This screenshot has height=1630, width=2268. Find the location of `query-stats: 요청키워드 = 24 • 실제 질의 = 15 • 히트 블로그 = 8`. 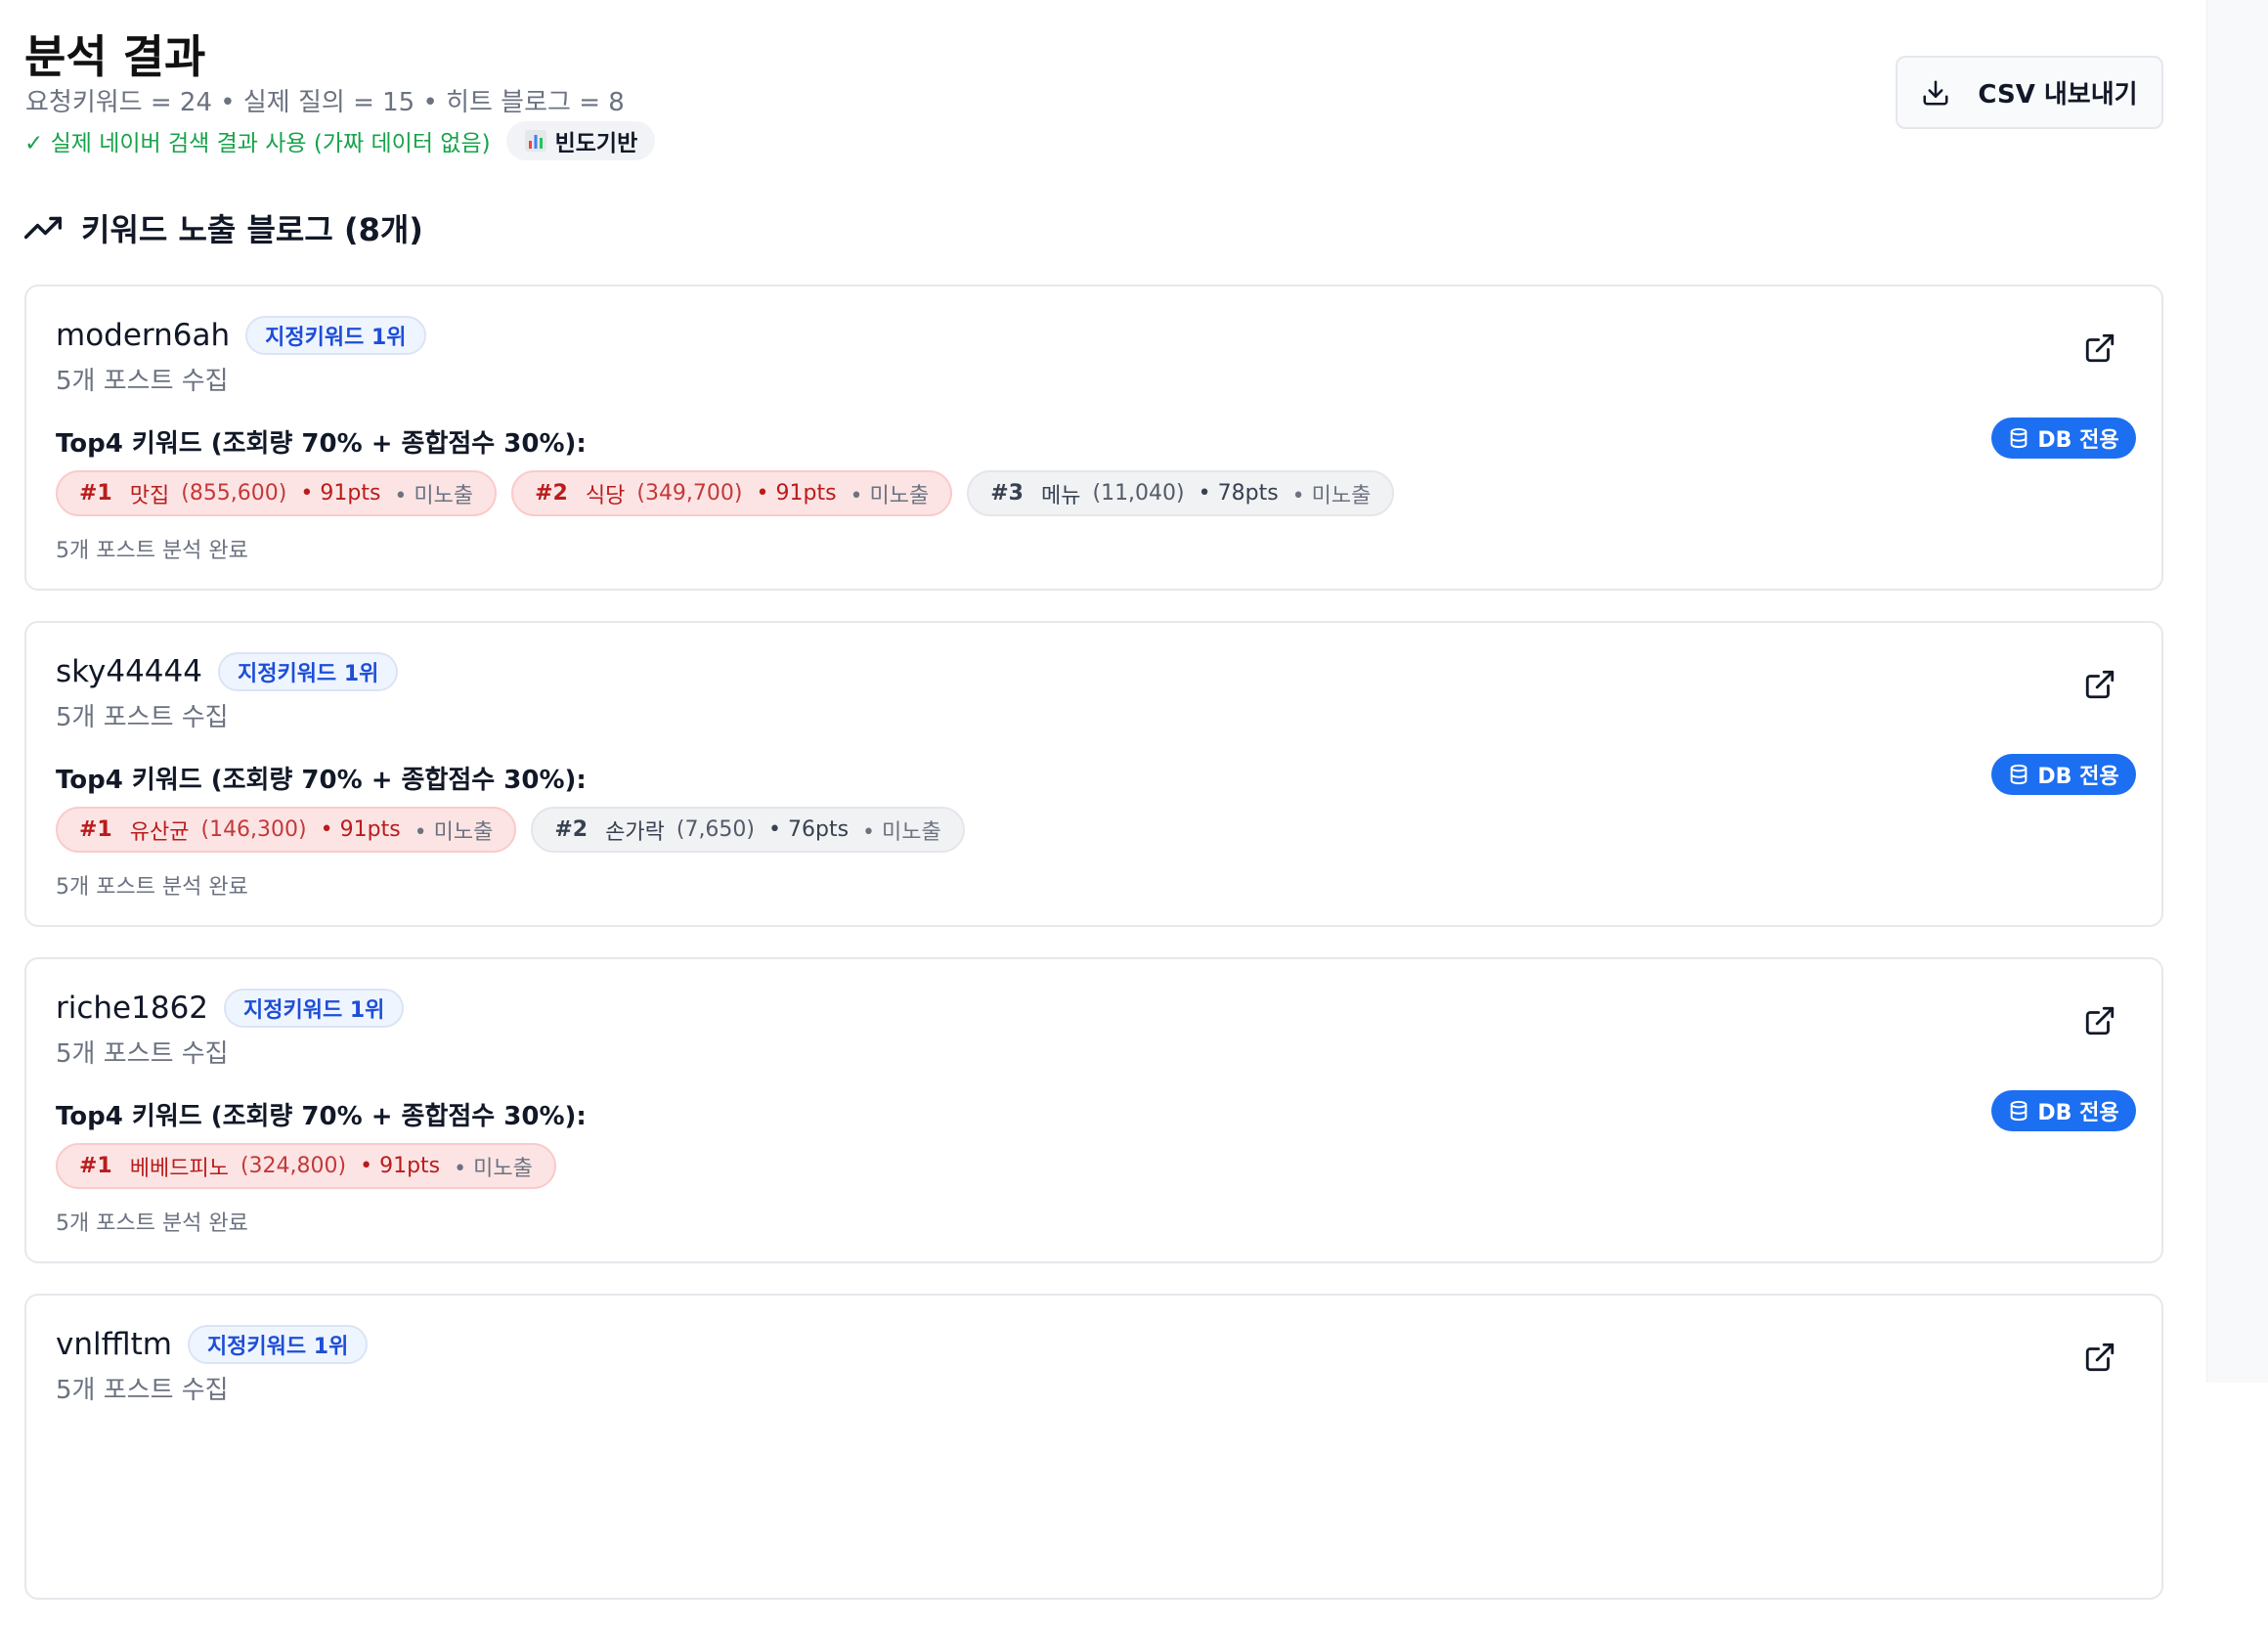

query-stats: 요청키워드 = 24 • 실제 질의 = 15 • 히트 블로그 = 8 is located at coordinates (325, 102).